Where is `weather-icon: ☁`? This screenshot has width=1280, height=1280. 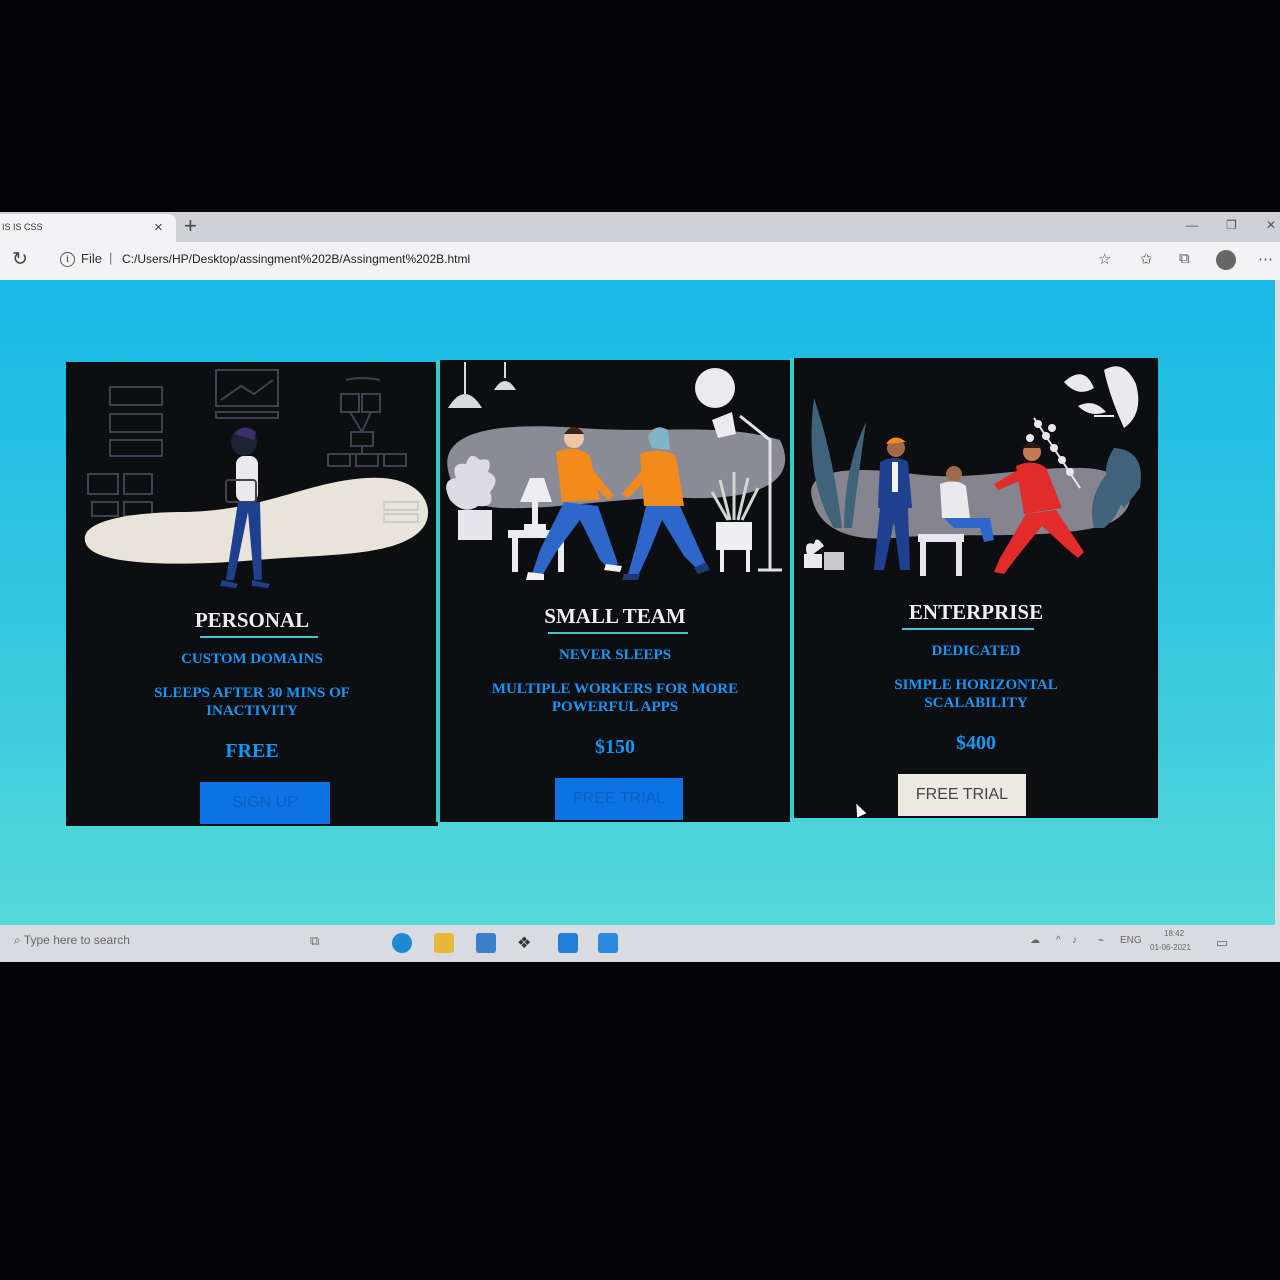
weather-icon: ☁ is located at coordinates (1035, 940).